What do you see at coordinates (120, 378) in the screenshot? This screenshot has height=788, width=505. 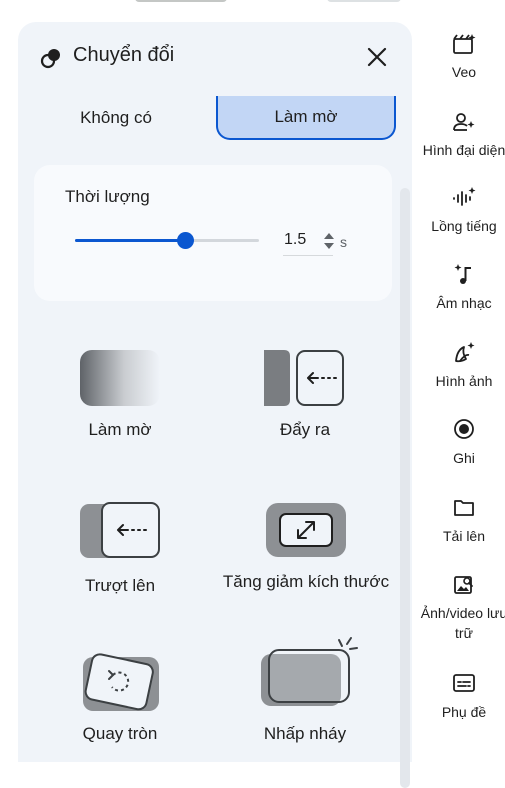 I see `fade-icon` at bounding box center [120, 378].